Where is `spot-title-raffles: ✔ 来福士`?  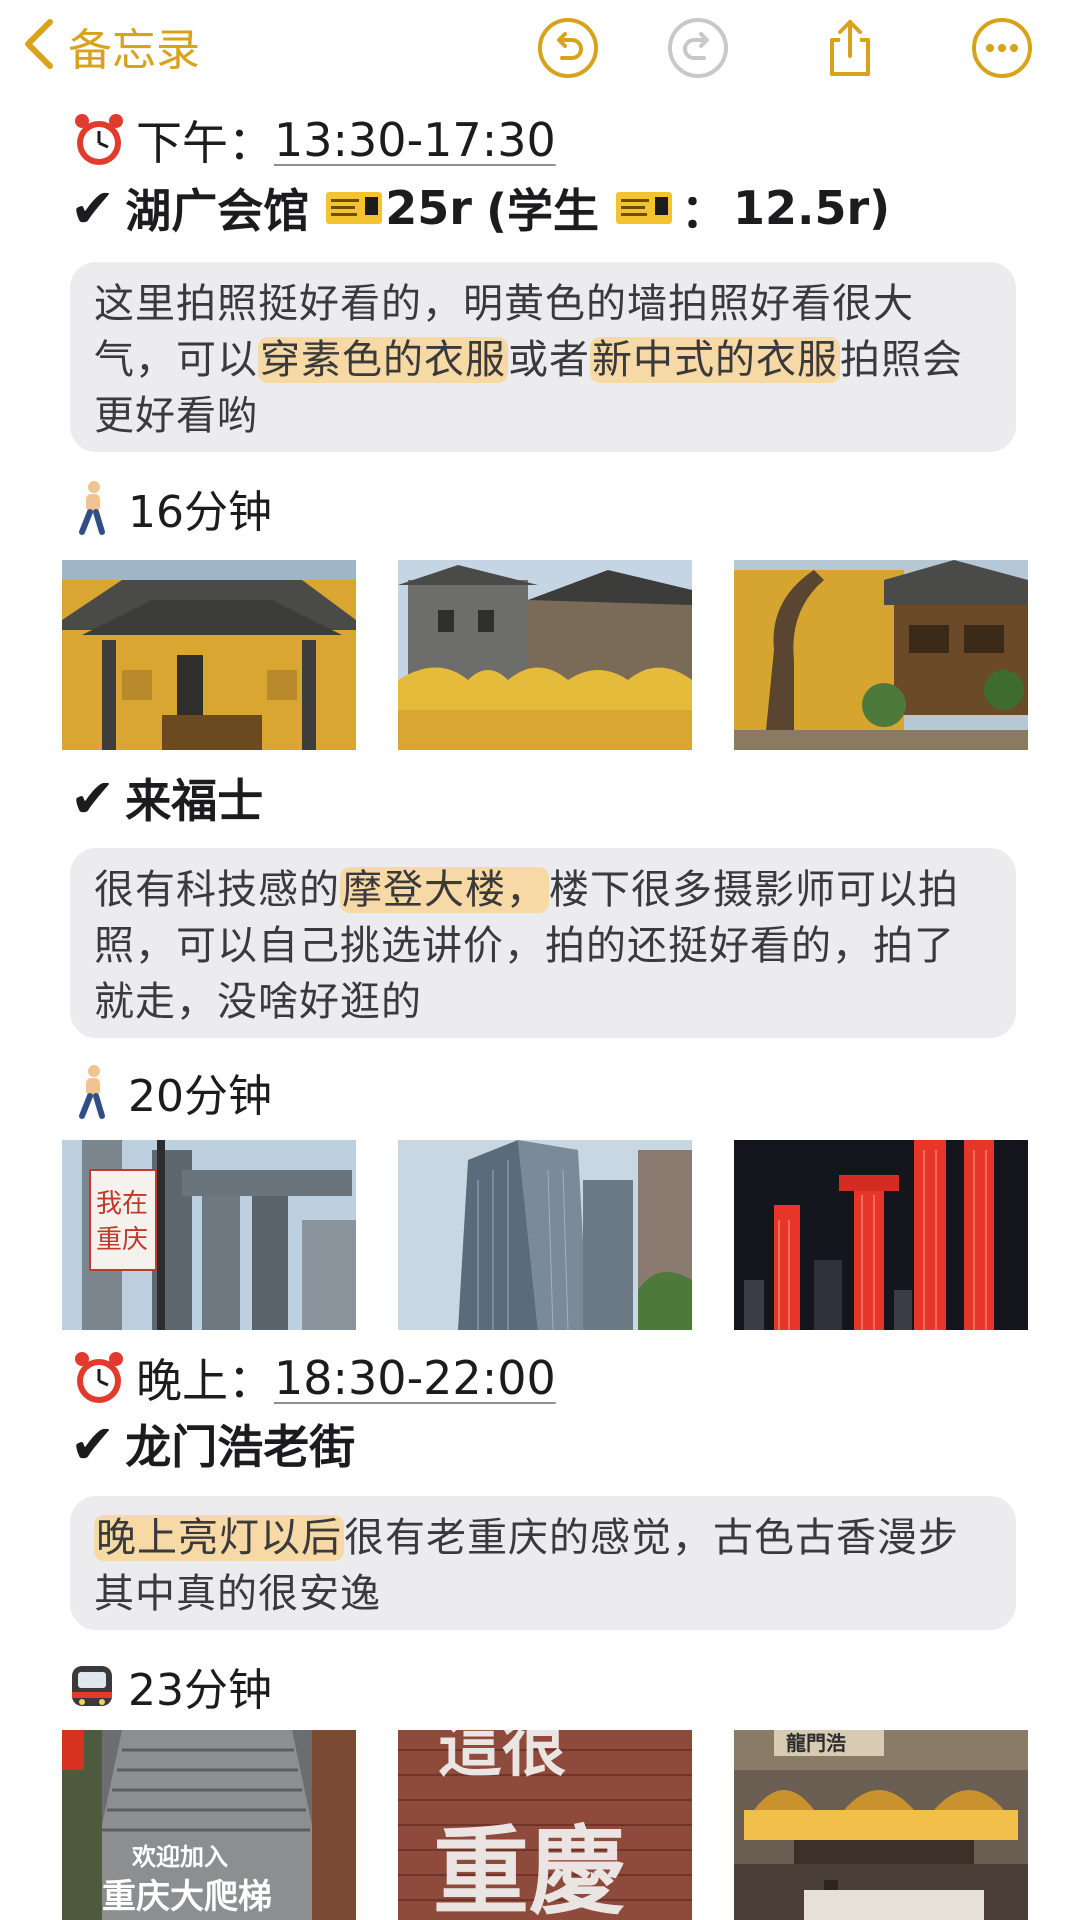 spot-title-raffles: ✔ 来福士 is located at coordinates (166, 798).